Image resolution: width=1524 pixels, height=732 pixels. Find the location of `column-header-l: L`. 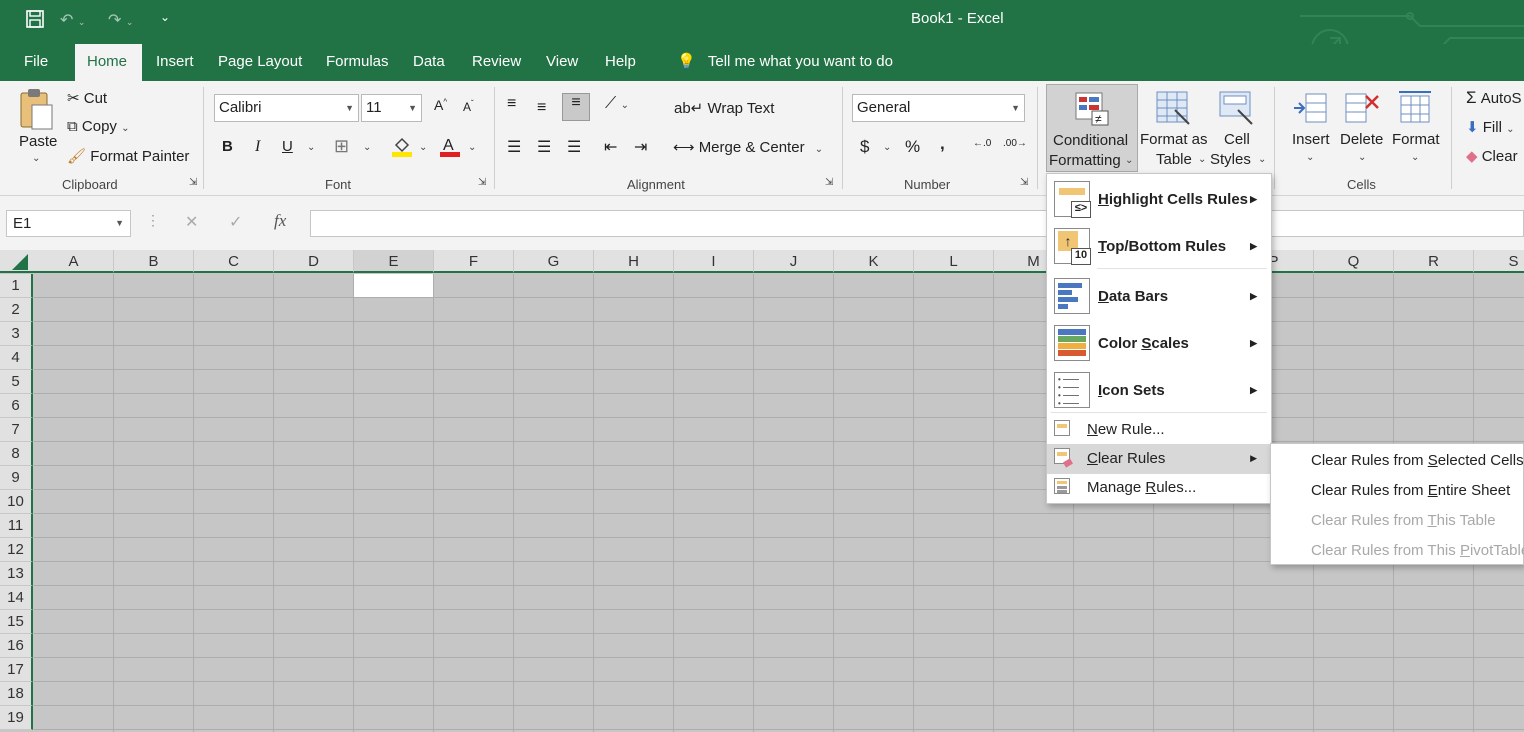

column-header-l: L is located at coordinates (954, 261).